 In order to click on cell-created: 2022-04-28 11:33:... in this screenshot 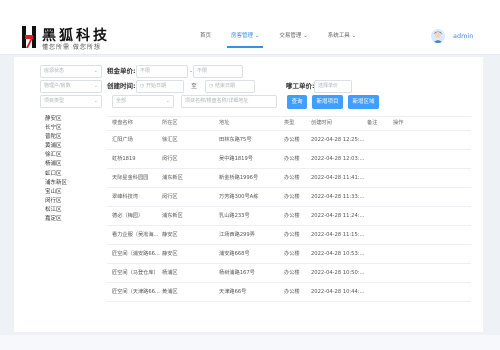, I will do `click(338, 197)`.